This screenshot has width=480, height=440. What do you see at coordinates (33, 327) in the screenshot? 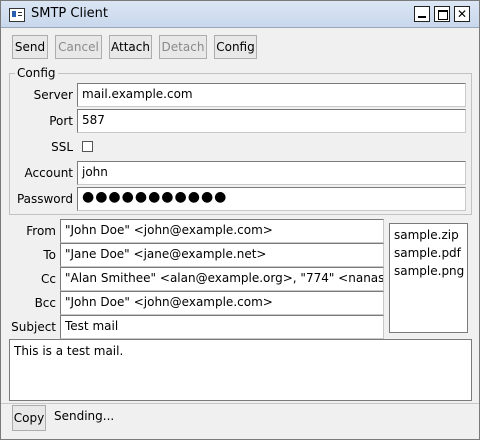
I see `subject-label: Subject` at bounding box center [33, 327].